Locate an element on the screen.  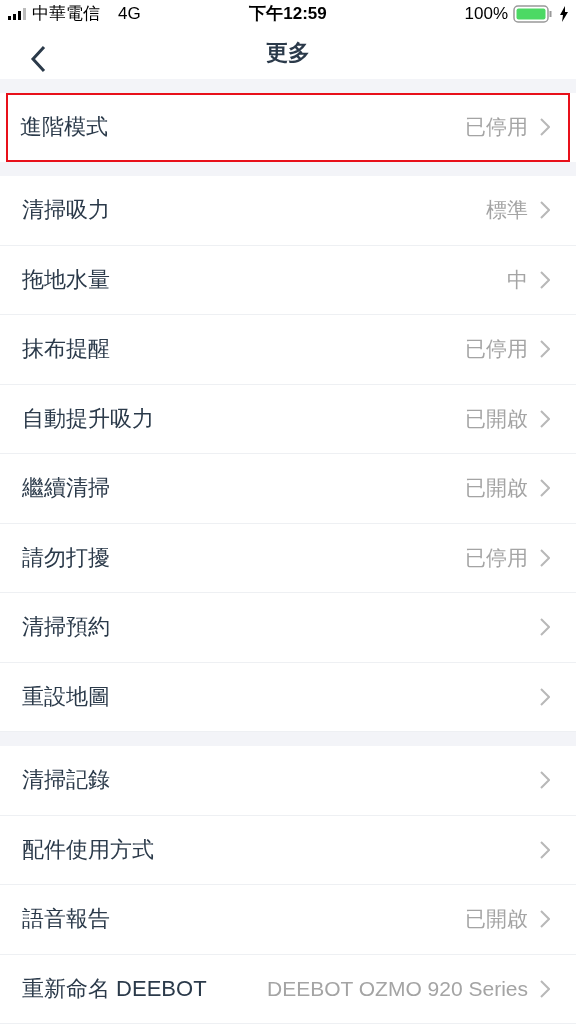
setting-label: 請勿打擾 is located at coordinates (66, 557).